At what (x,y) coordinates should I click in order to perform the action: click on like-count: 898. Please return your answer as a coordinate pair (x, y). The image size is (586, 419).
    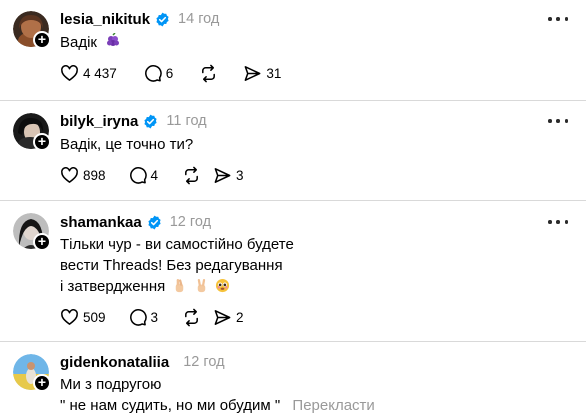
    Looking at the image, I should click on (94, 175).